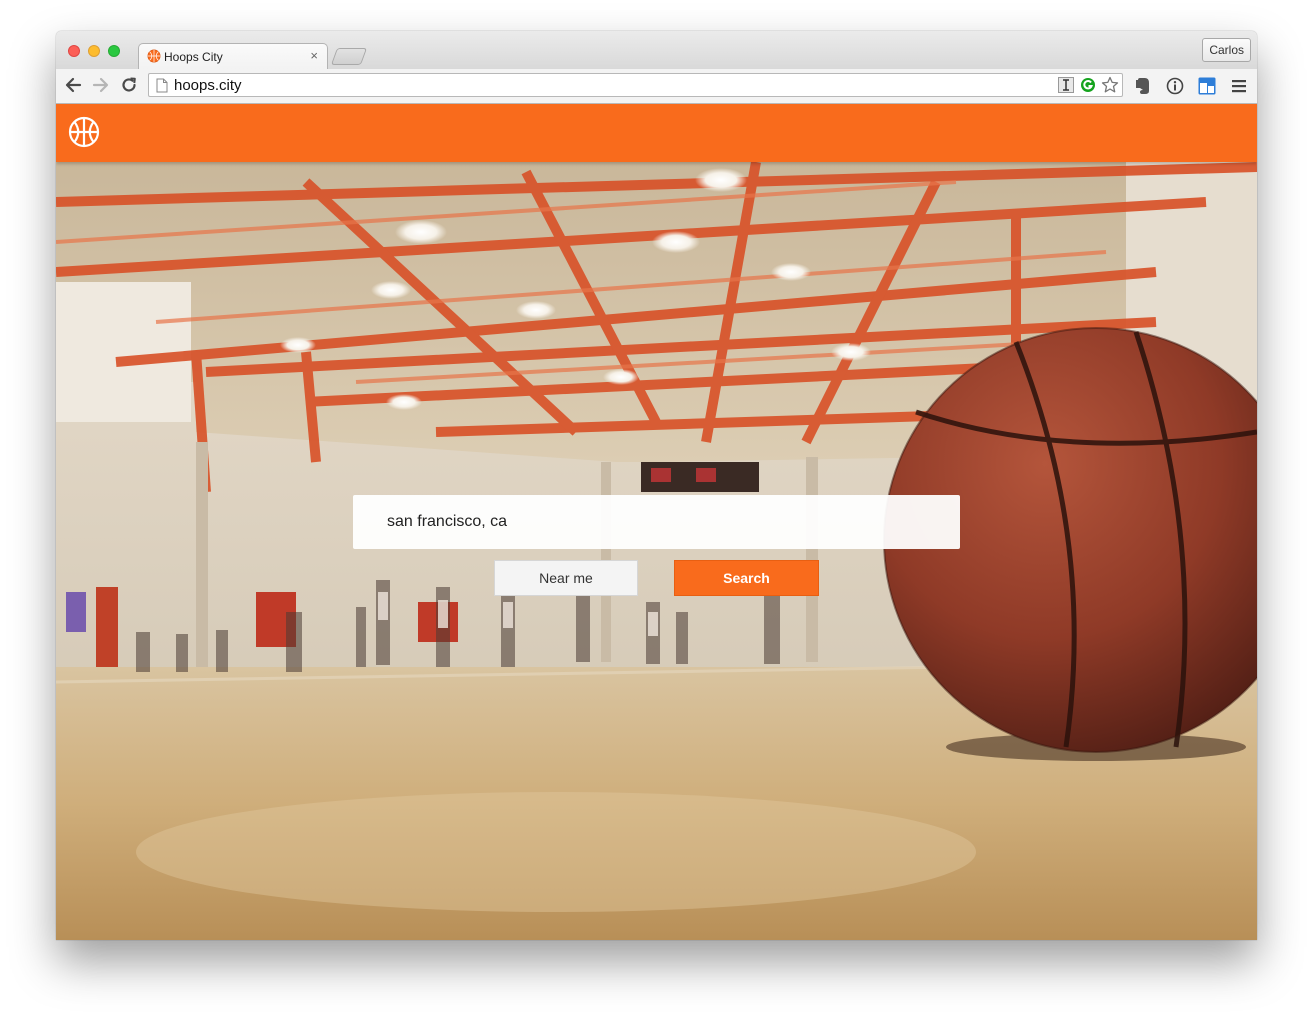 This screenshot has width=1313, height=1020. What do you see at coordinates (1239, 86) in the screenshot?
I see `hamburger-menu-icon` at bounding box center [1239, 86].